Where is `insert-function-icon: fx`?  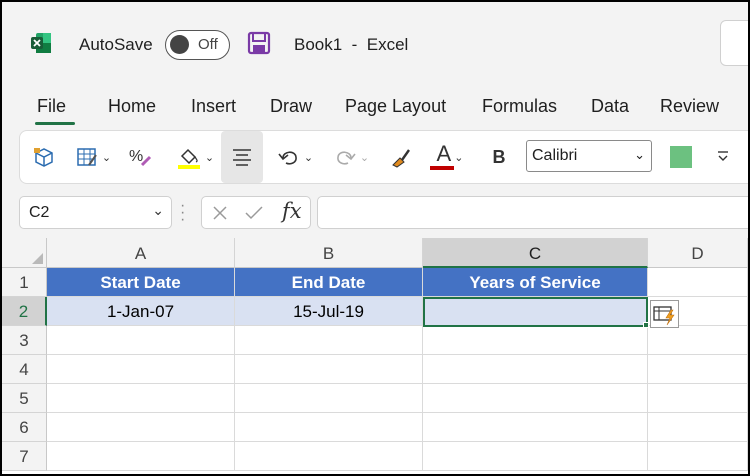 insert-function-icon: fx is located at coordinates (292, 211).